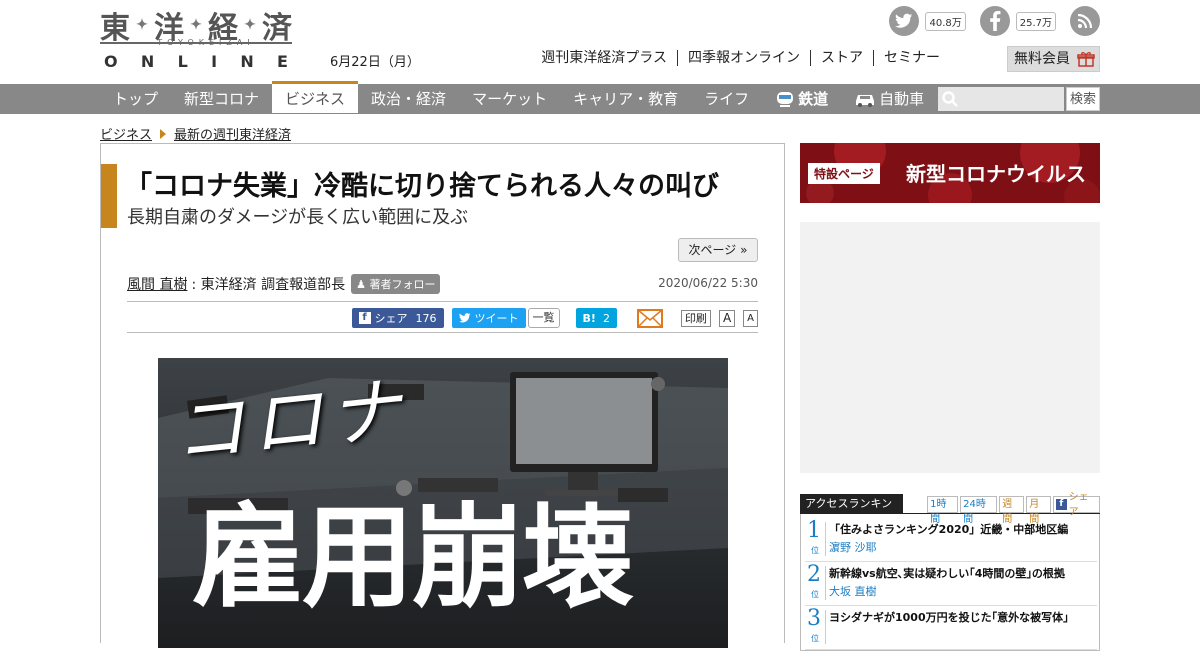 The width and height of the screenshot is (1200, 651). I want to click on hatena-bookmark-button: B! 2, so click(596, 318).